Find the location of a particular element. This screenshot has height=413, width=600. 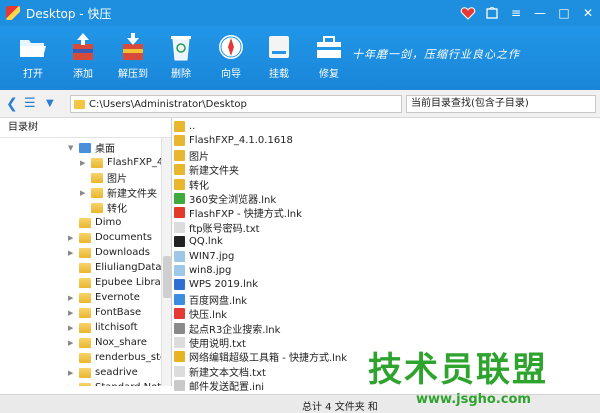

tree-item: ▶ seadrive is located at coordinates (103, 372).